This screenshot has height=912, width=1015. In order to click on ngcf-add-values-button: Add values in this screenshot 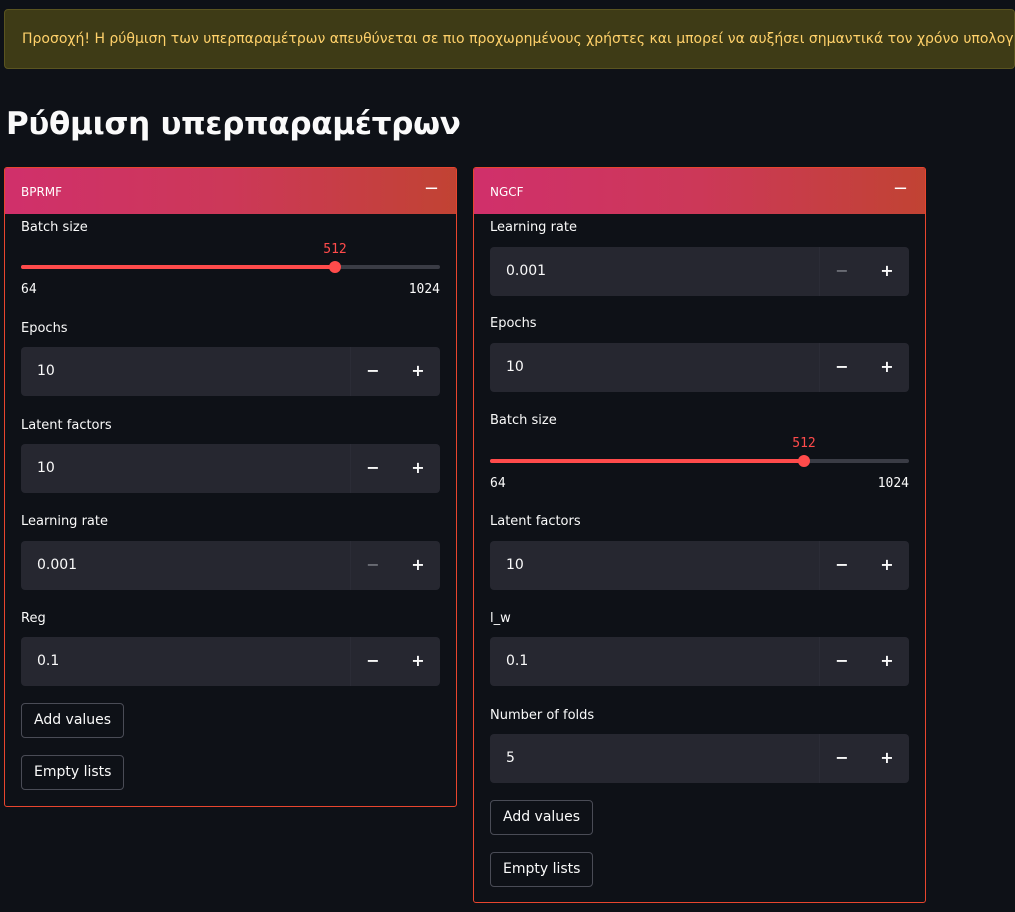, I will do `click(542, 817)`.